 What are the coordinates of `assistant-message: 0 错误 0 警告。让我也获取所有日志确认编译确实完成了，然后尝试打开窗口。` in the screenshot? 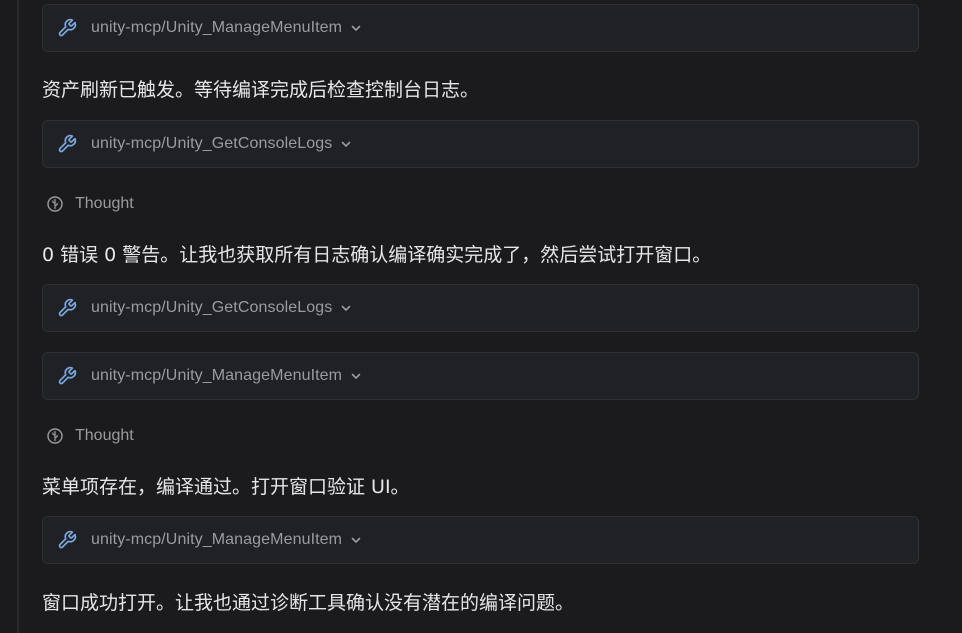 It's located at (377, 255).